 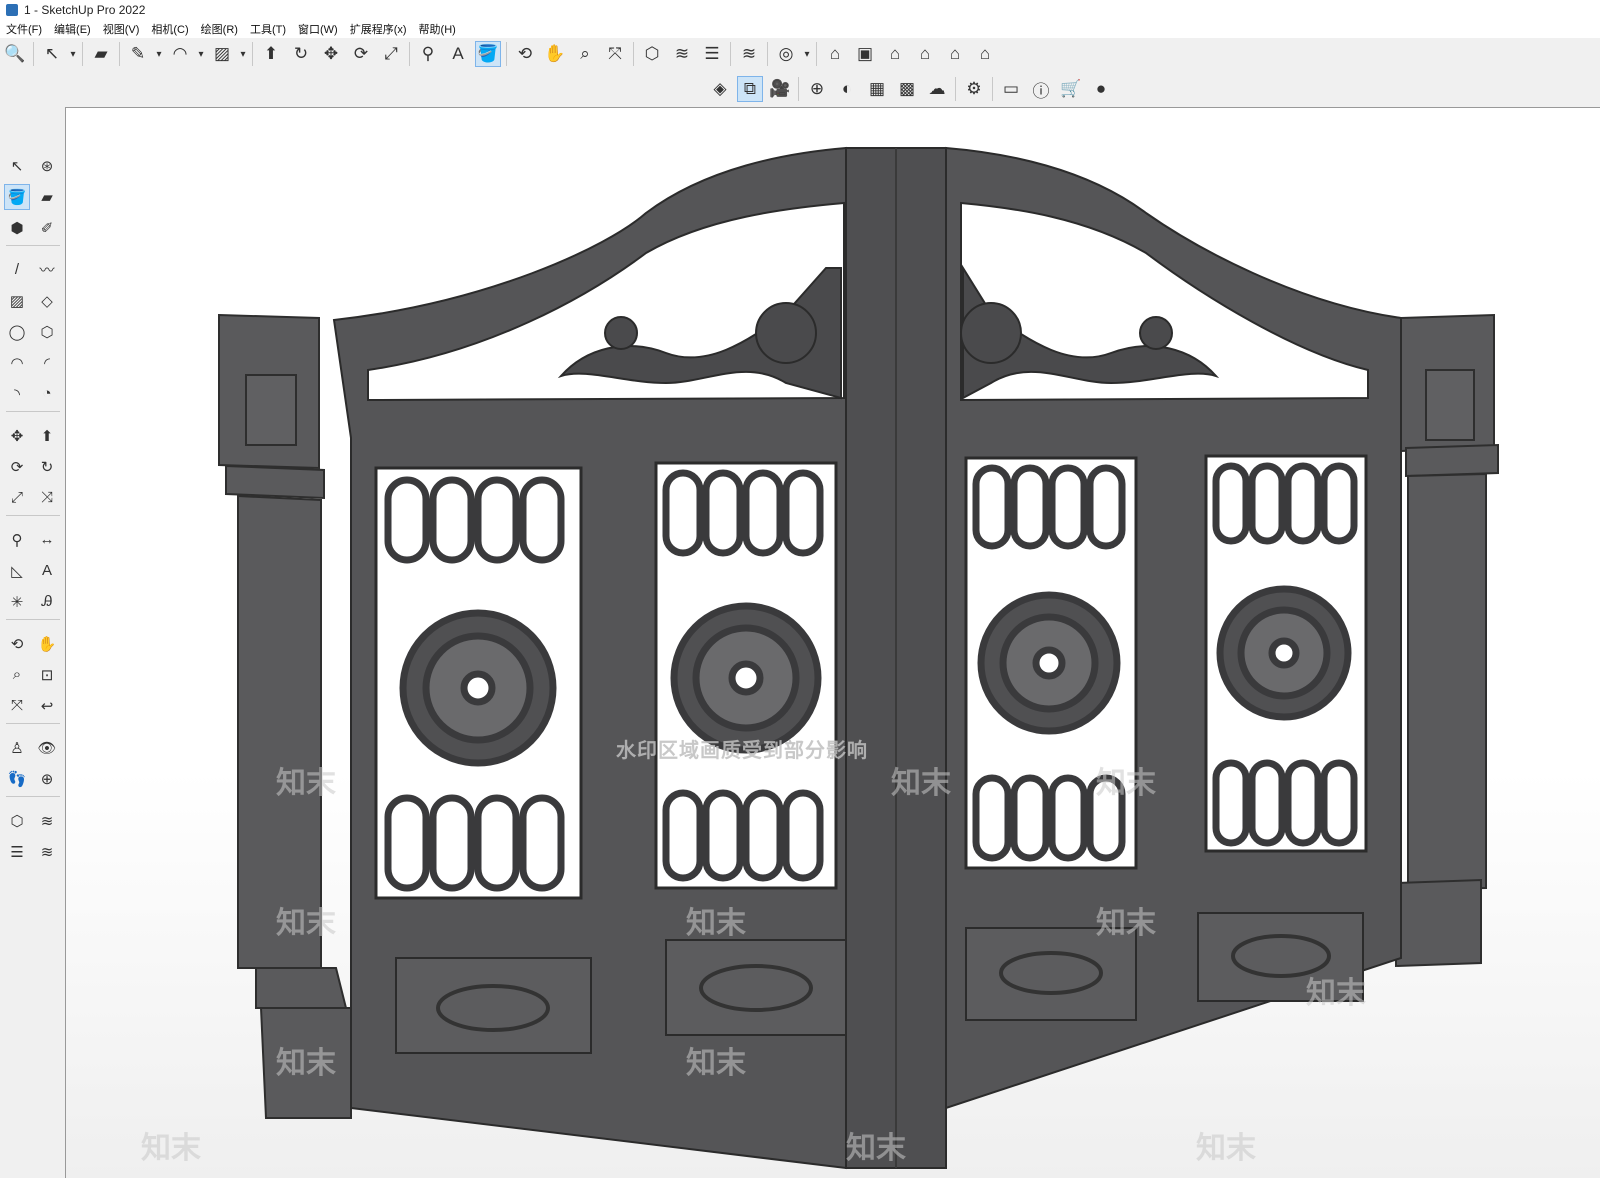 What do you see at coordinates (780, 89) in the screenshot?
I see `camera-icon: 🎥` at bounding box center [780, 89].